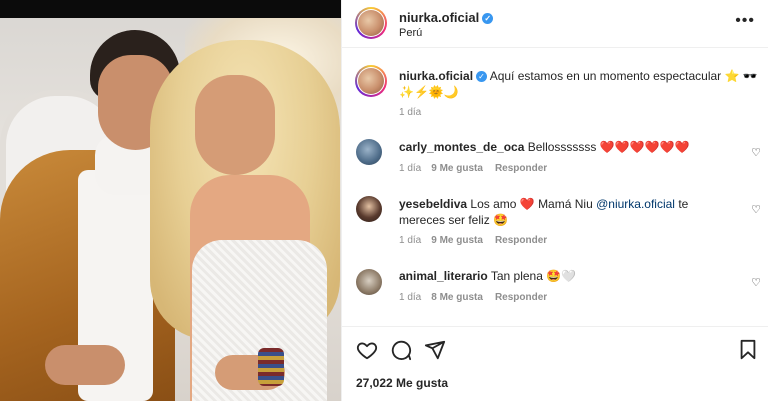 This screenshot has width=768, height=401. I want to click on comment-hearts: ❤️❤️❤️❤️❤️❤️, so click(644, 147).